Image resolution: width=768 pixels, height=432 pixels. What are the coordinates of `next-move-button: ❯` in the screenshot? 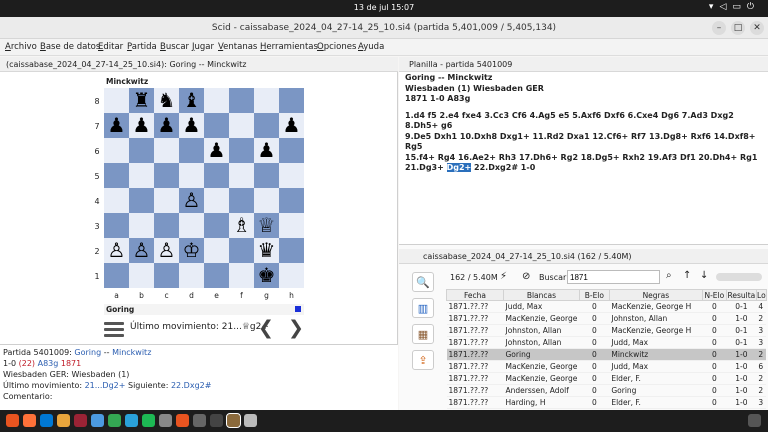 It's located at (296, 328).